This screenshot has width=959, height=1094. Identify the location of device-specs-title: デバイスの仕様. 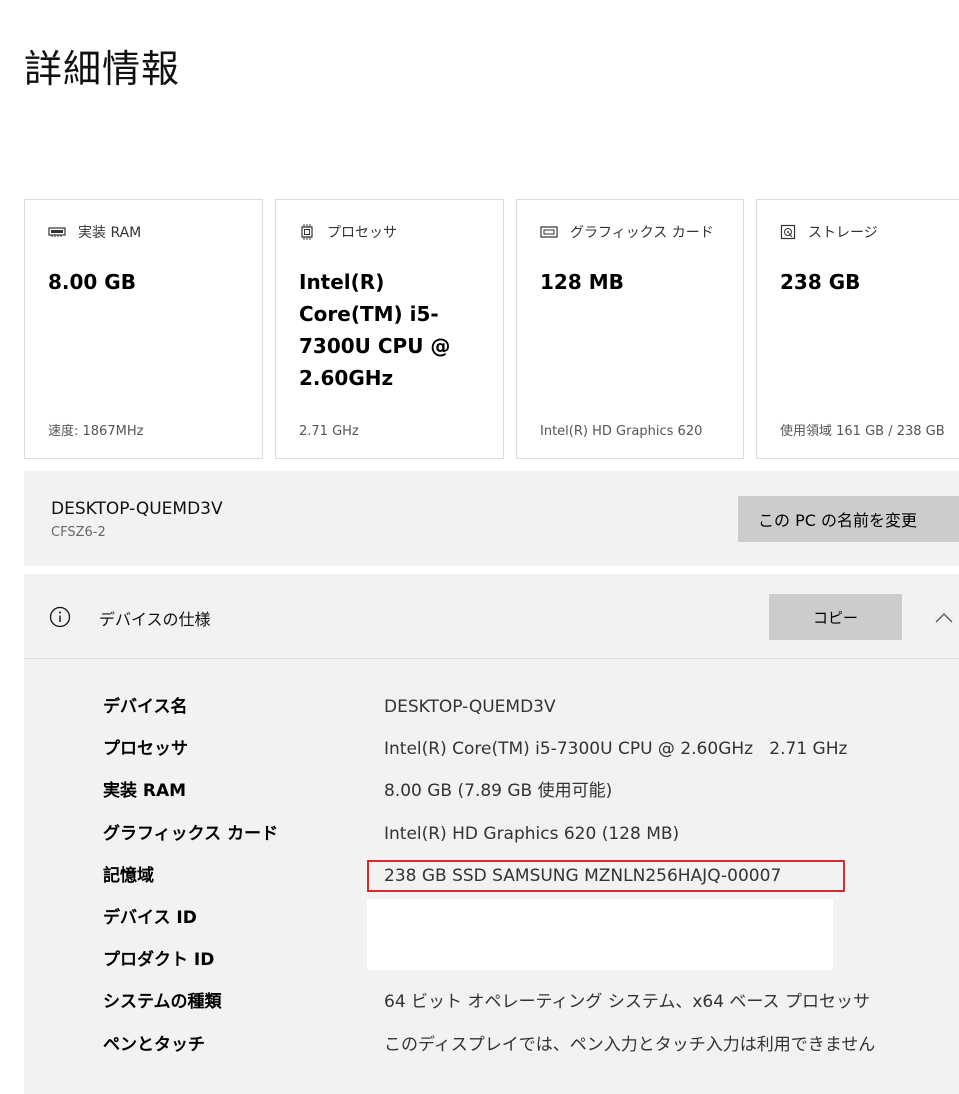
(155, 619).